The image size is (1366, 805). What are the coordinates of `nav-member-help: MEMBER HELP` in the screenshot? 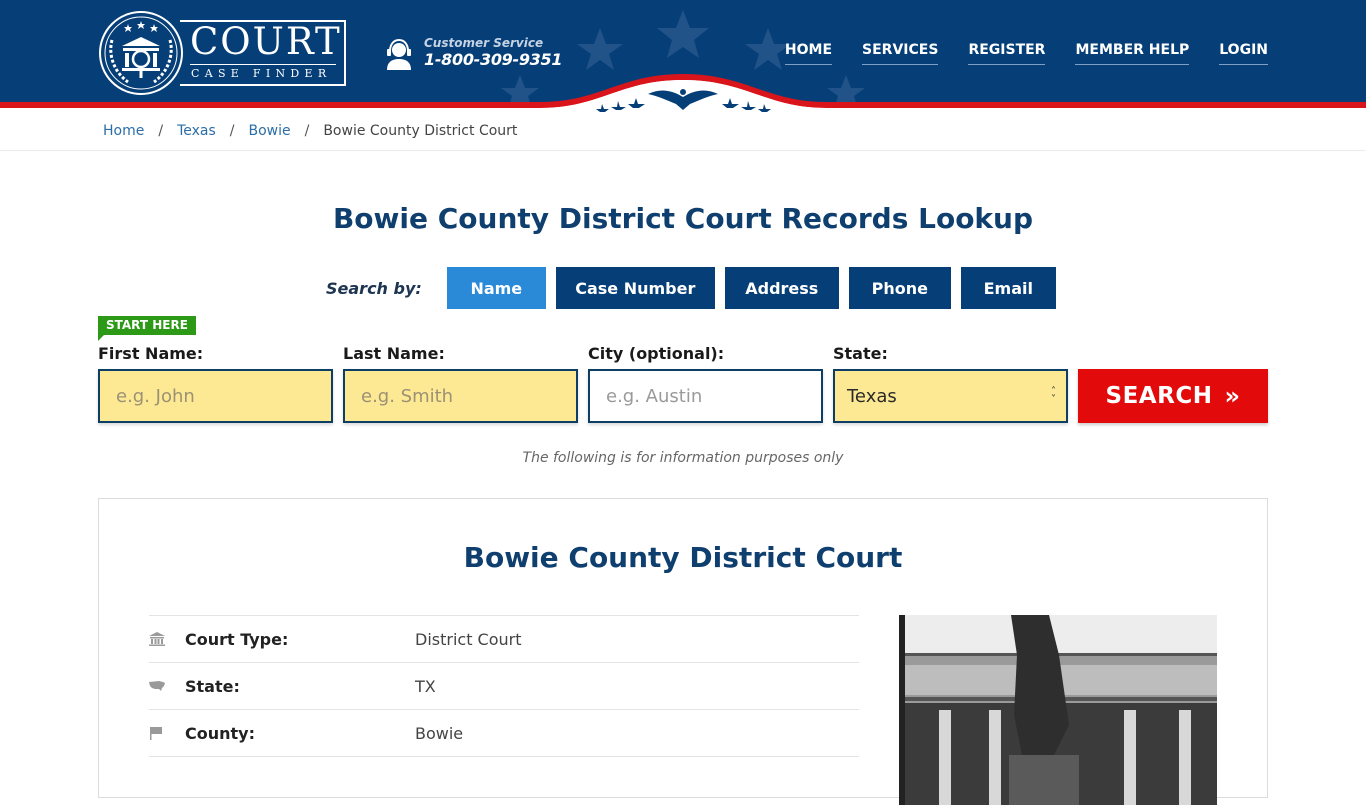 It's located at (1132, 52).